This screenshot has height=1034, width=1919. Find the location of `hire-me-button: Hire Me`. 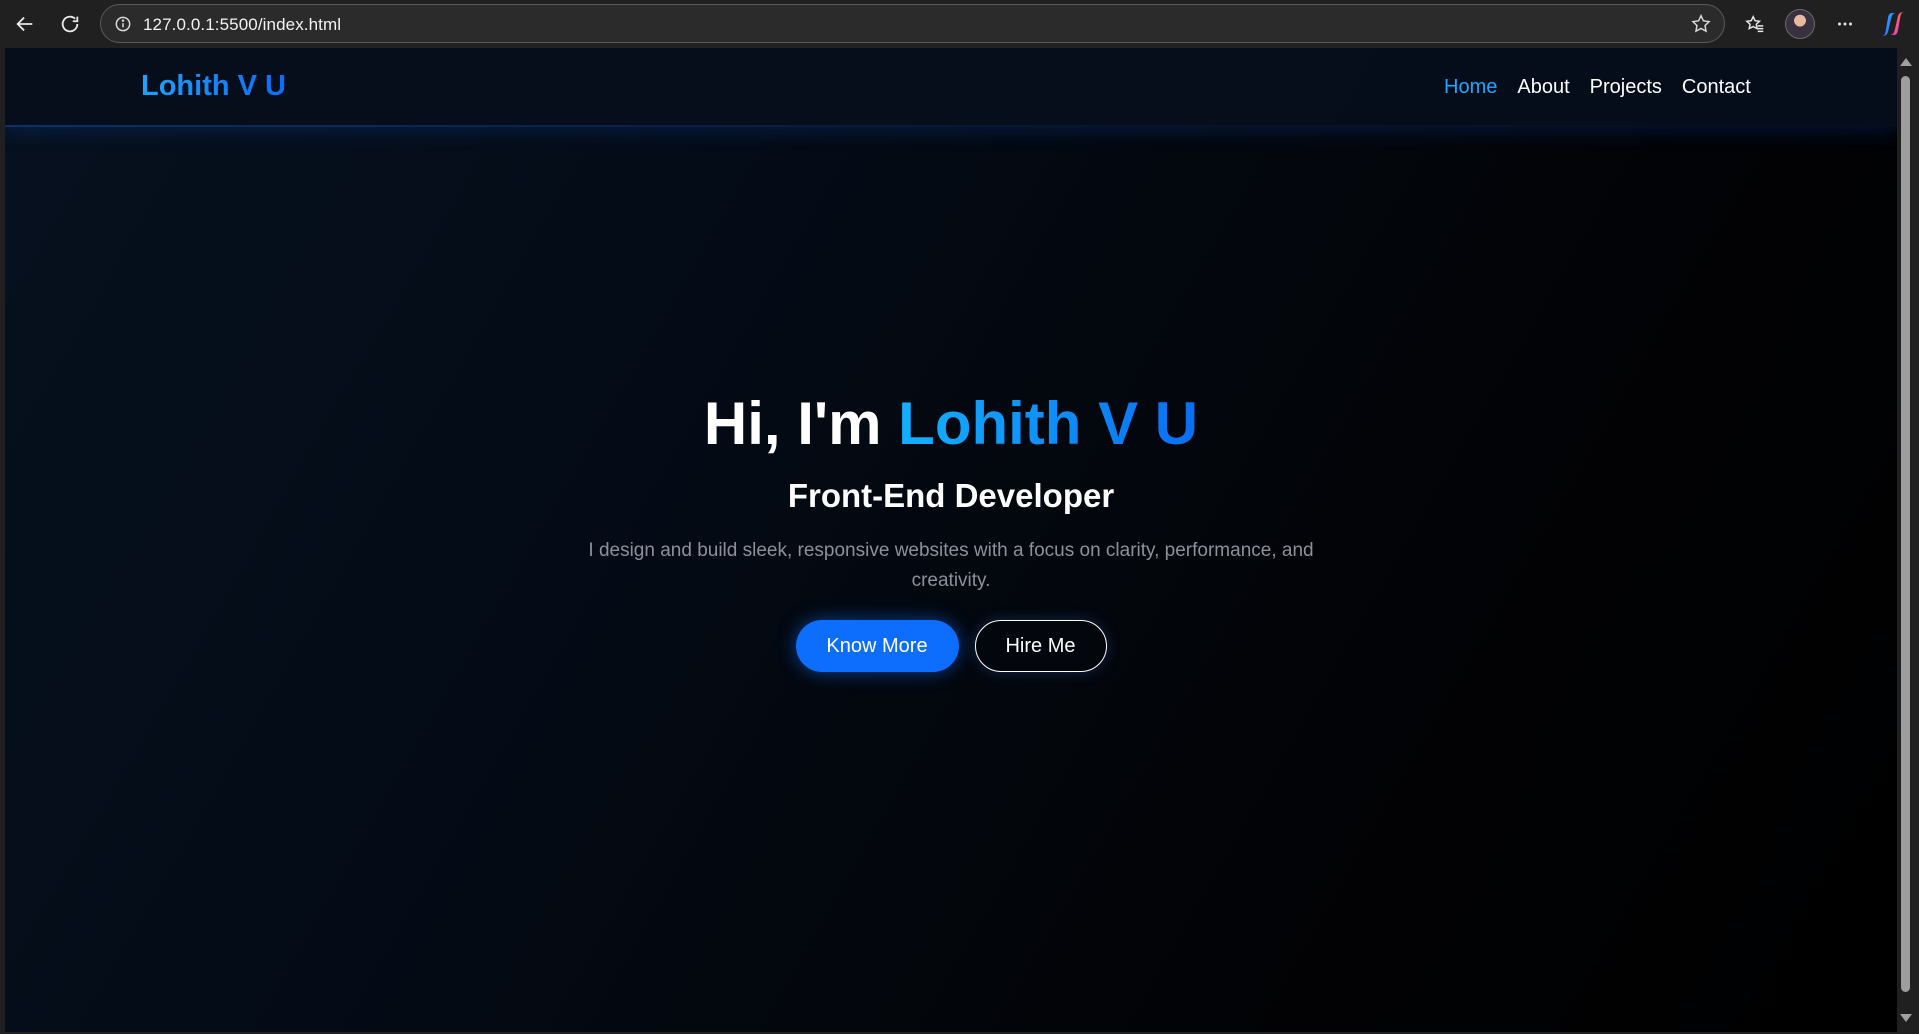

hire-me-button: Hire Me is located at coordinates (1040, 646).